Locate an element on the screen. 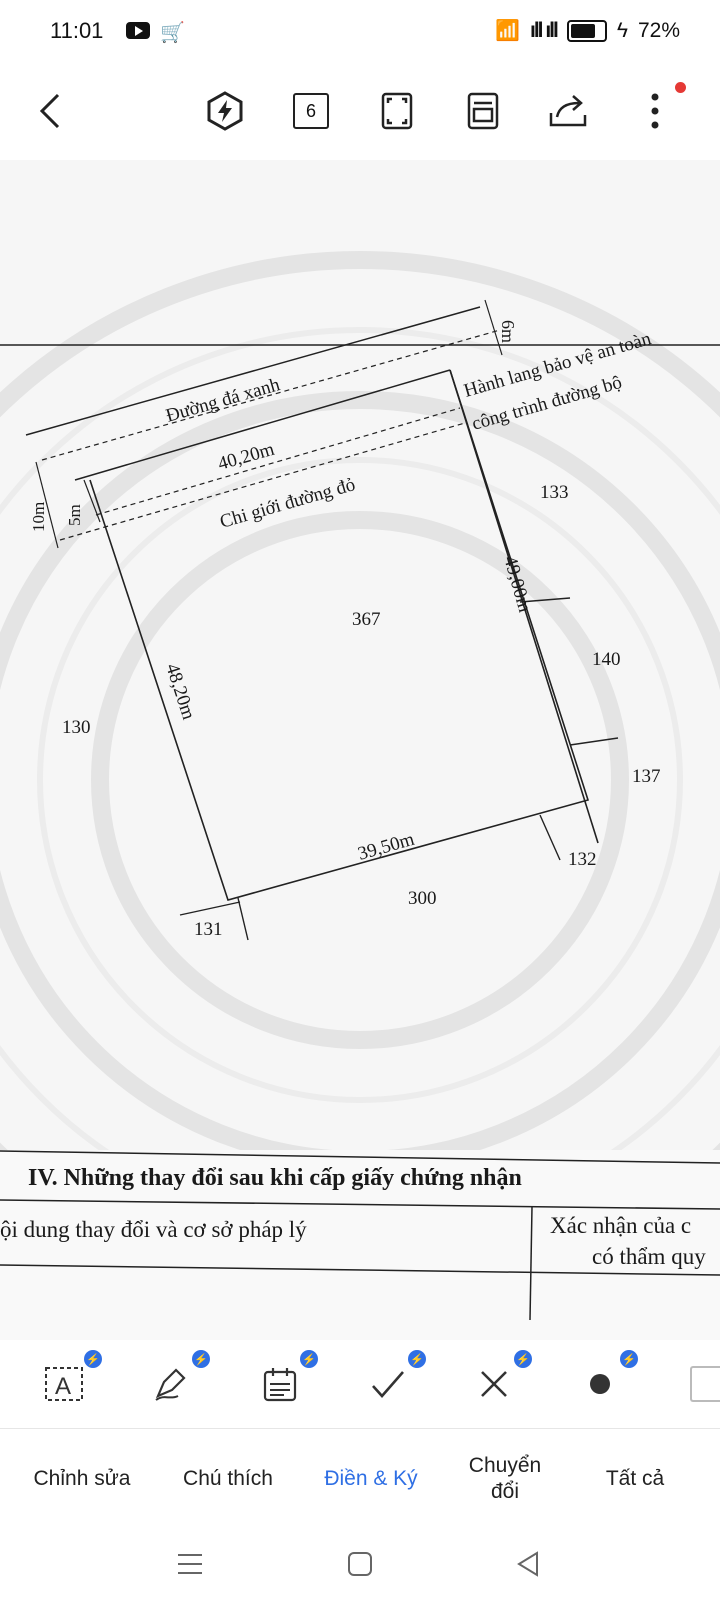 The height and width of the screenshot is (1600, 720). more-tools-button is located at coordinates (698, 1384).